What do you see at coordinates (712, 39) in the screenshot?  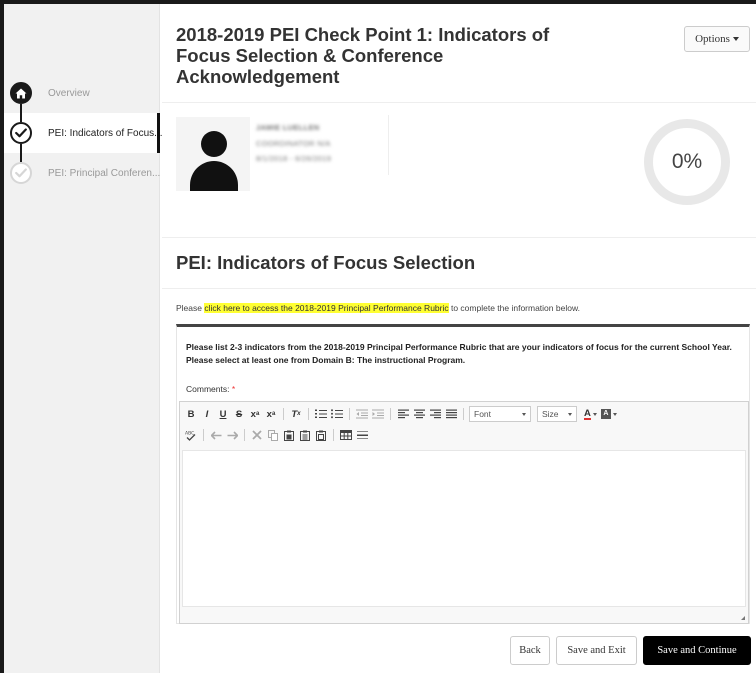 I see `options-label: Options` at bounding box center [712, 39].